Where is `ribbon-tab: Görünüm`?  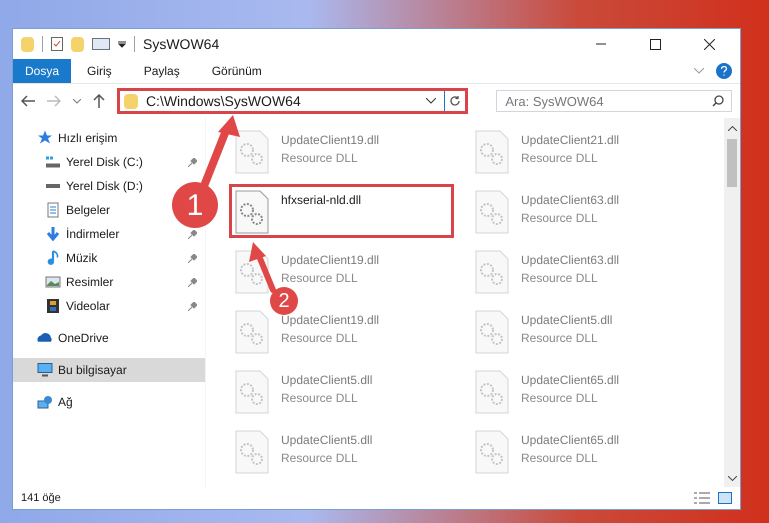 ribbon-tab: Görünüm is located at coordinates (237, 71).